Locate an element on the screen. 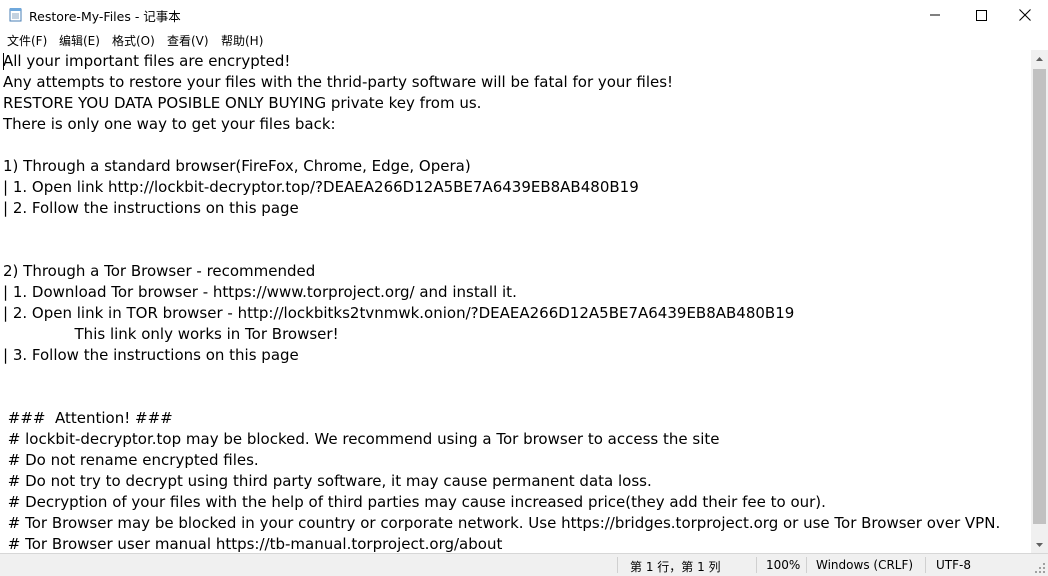 The height and width of the screenshot is (576, 1048). resize-grip-icon is located at coordinates (1040, 568).